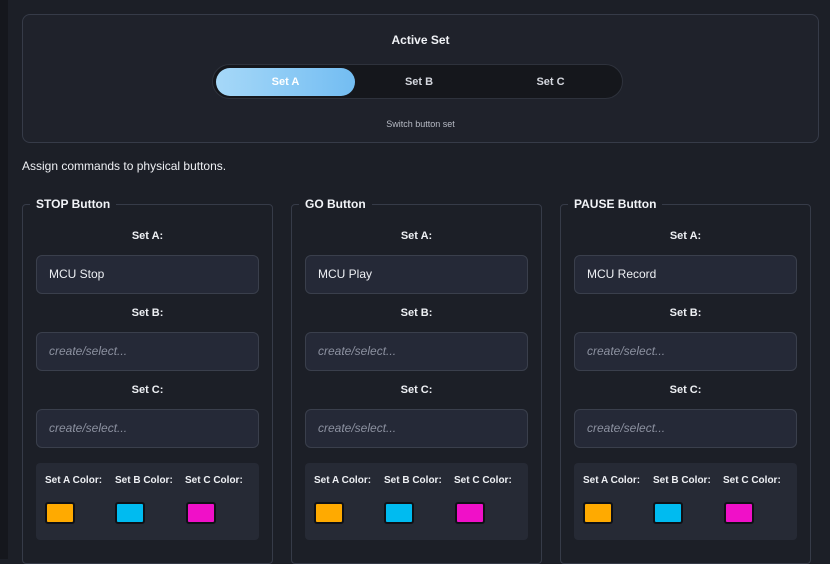 This screenshot has width=830, height=564. Describe the element at coordinates (550, 82) in the screenshot. I see `set-c-option: Set C` at that location.